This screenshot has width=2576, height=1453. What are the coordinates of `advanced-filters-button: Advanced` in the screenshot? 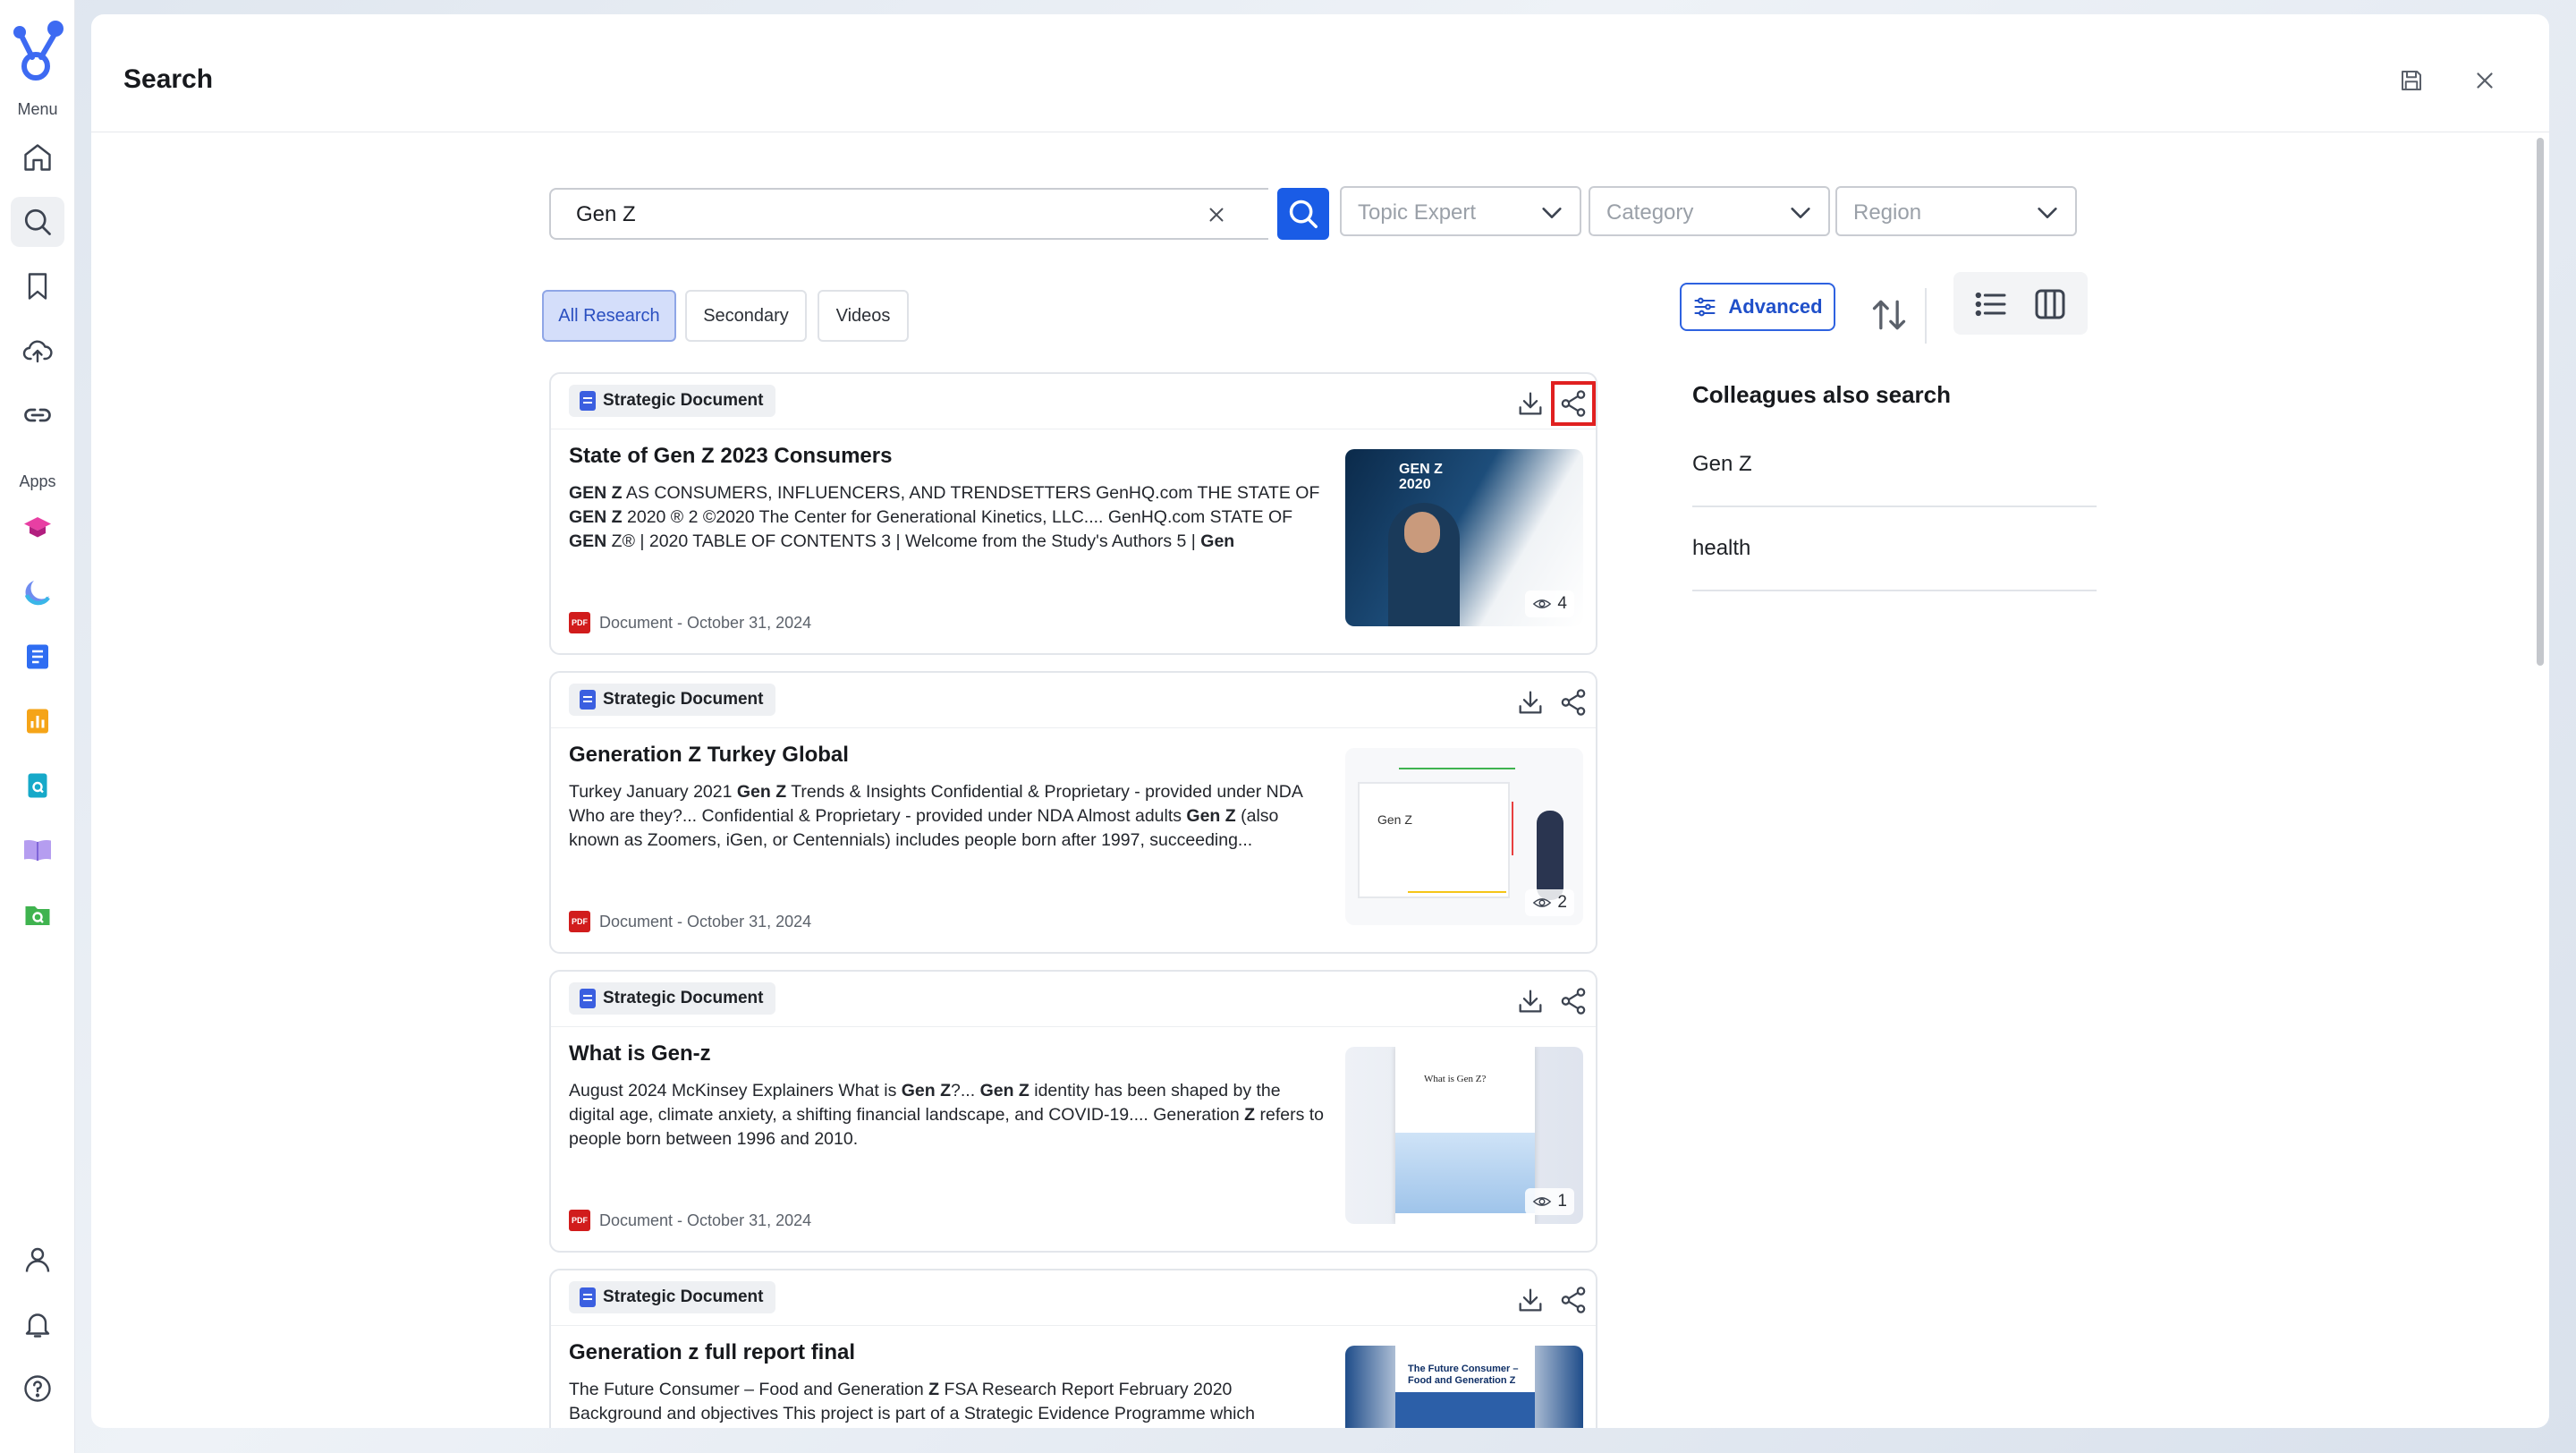 It's located at (1757, 307).